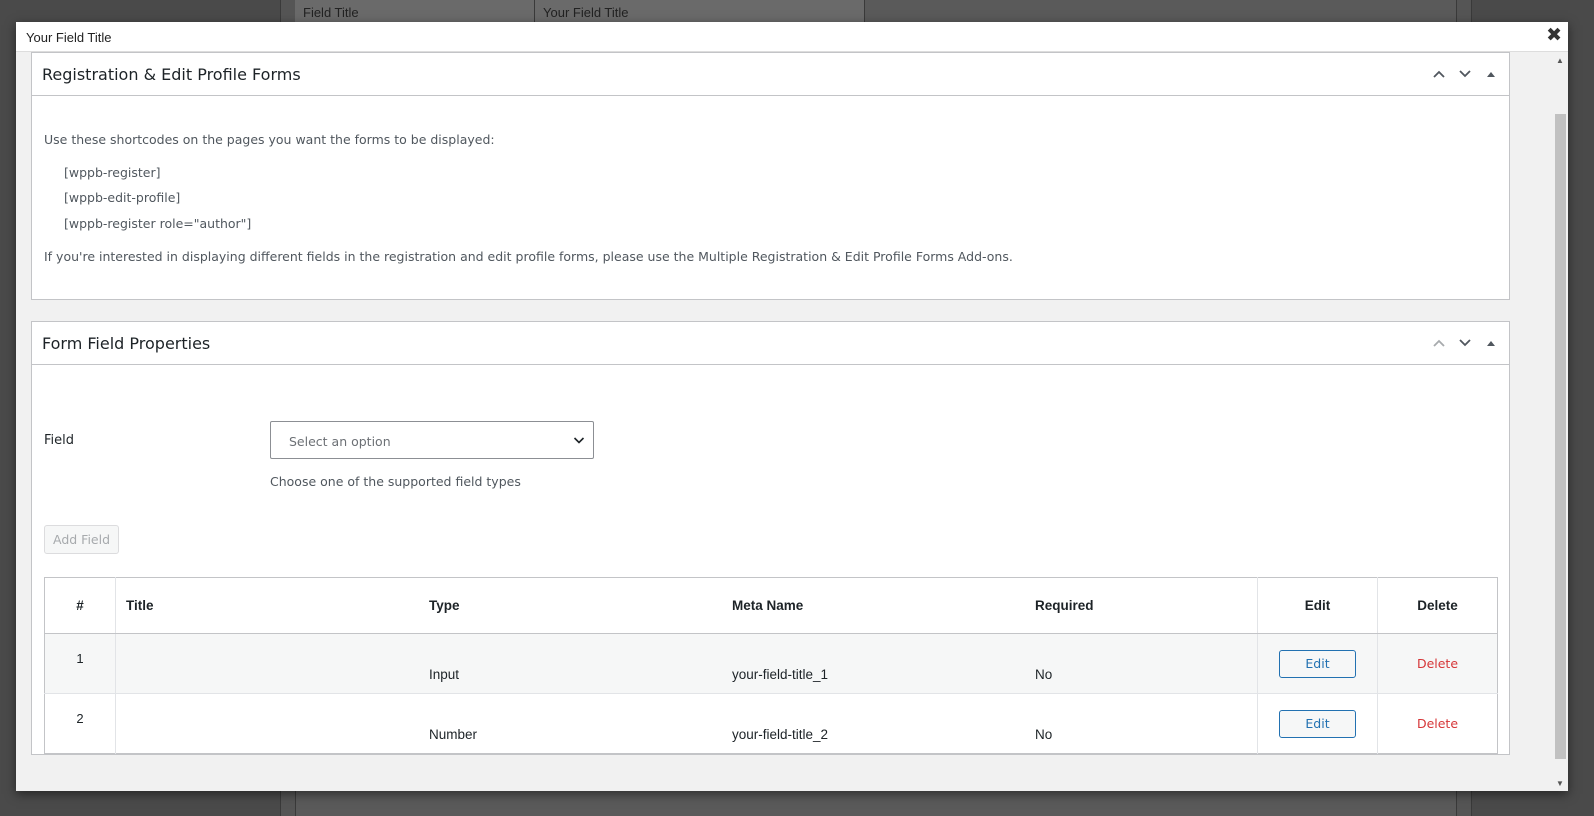  I want to click on header-meta-name: Meta Name, so click(873, 605).